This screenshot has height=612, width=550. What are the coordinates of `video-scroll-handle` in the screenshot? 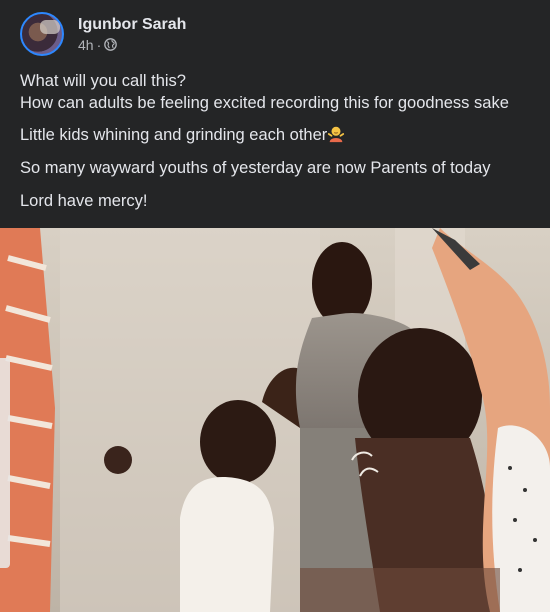 It's located at (5, 463).